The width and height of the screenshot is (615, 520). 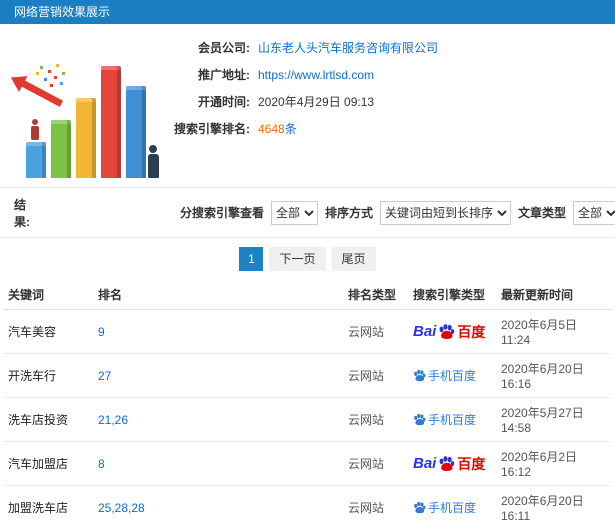 I want to click on rank-cell: 25,28,28, so click(x=219, y=502).